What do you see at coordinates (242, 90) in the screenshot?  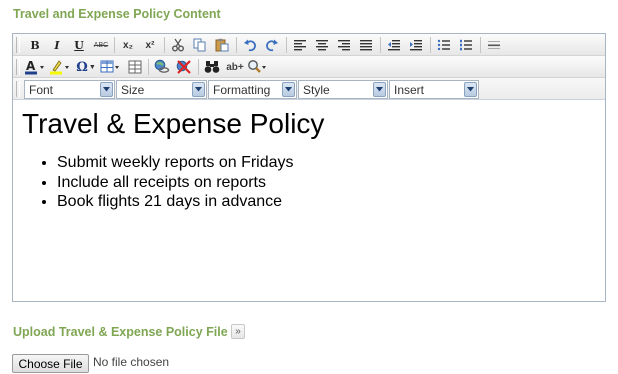 I see `formatting-dropdown-value: Formatting` at bounding box center [242, 90].